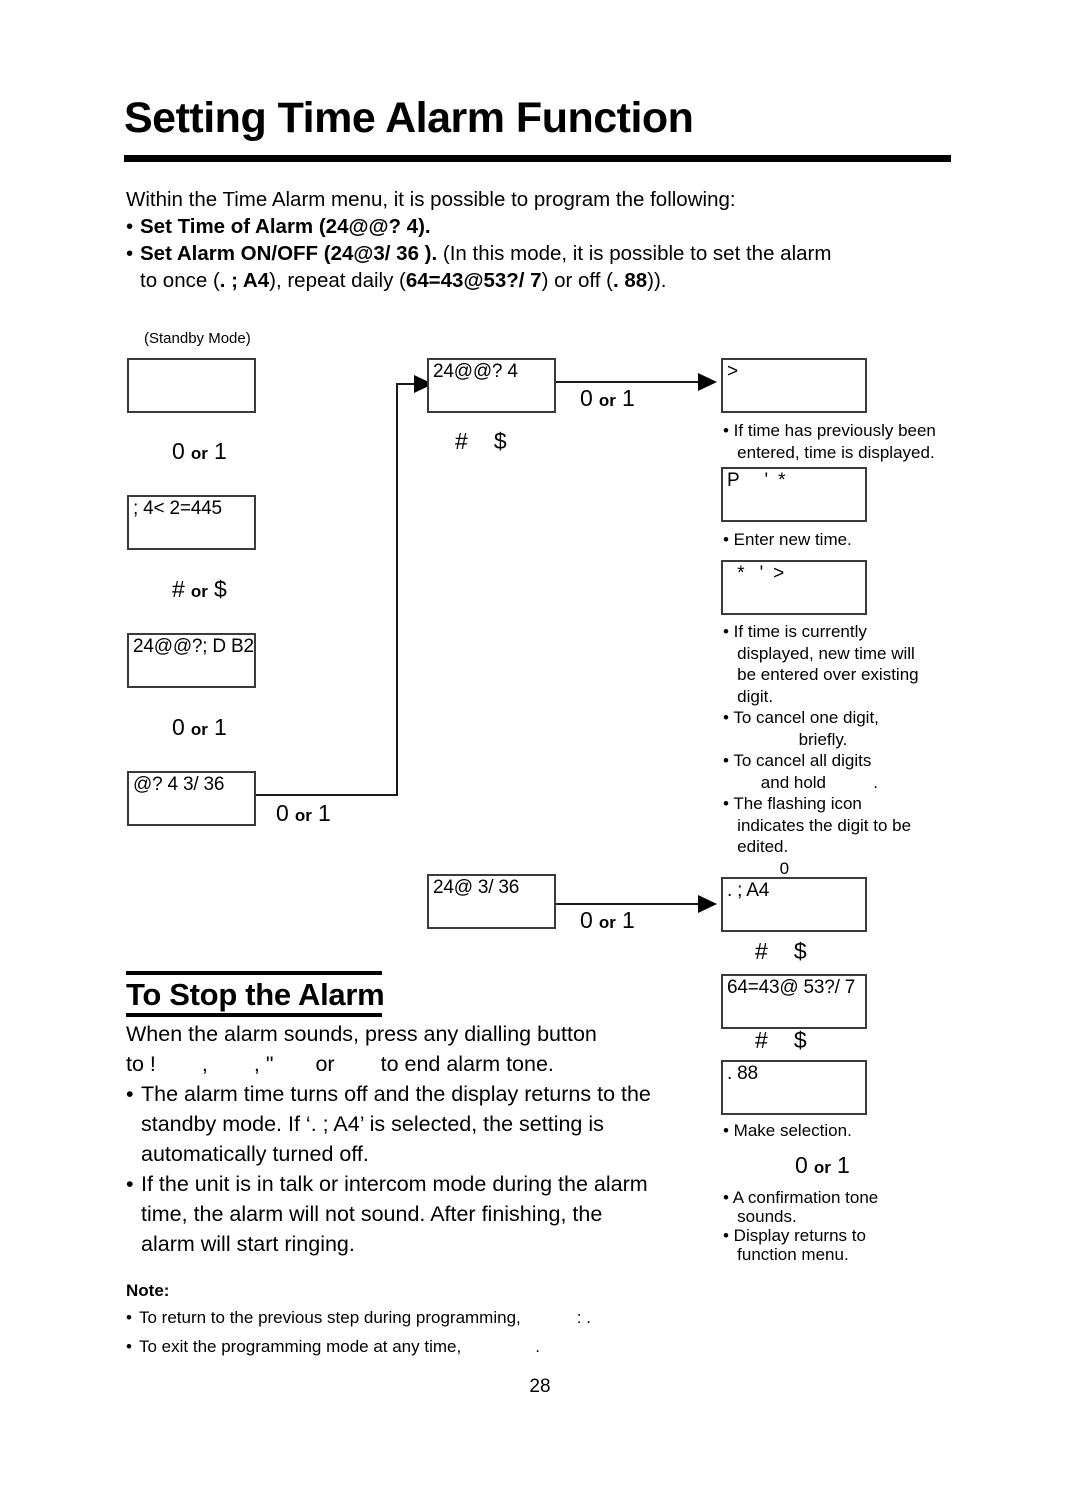  What do you see at coordinates (337, 280) in the screenshot?
I see `intro-l2-mid: ), repeat daily (` at bounding box center [337, 280].